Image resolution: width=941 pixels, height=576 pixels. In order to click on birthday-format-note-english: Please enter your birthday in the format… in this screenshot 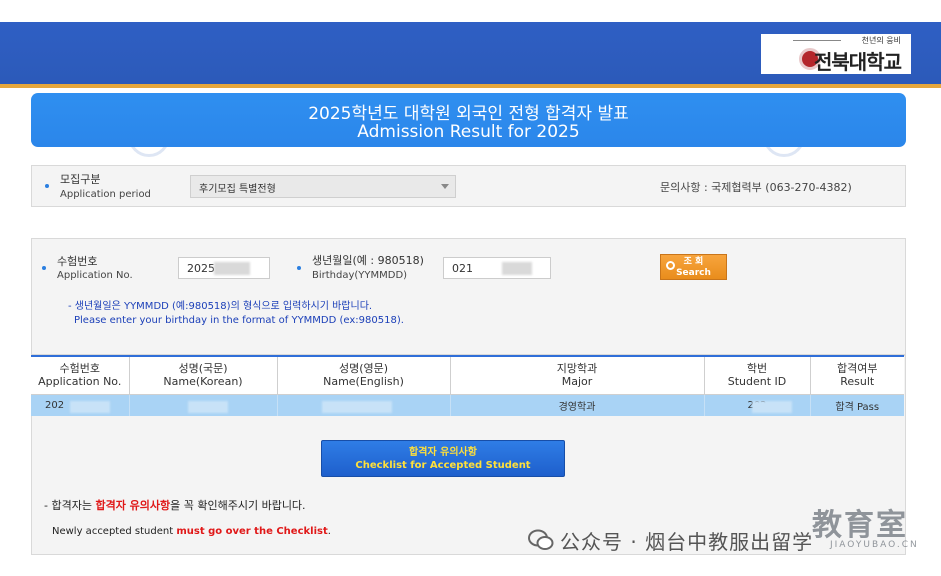, I will do `click(239, 320)`.